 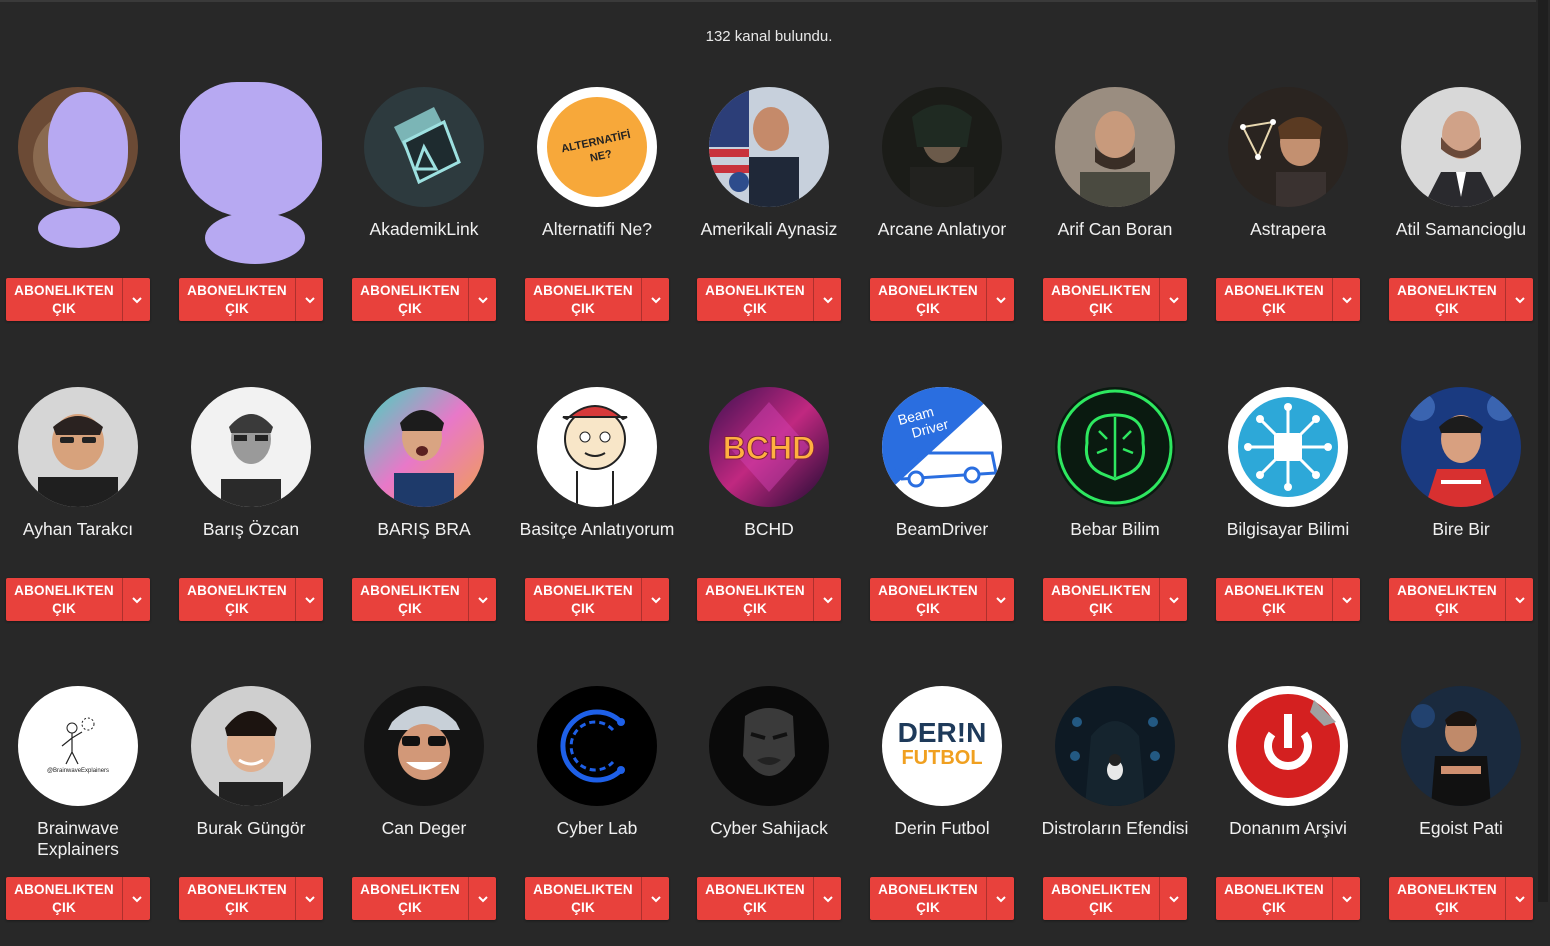 What do you see at coordinates (1288, 529) in the screenshot?
I see `channel-name: Bilgisayar Bilimi` at bounding box center [1288, 529].